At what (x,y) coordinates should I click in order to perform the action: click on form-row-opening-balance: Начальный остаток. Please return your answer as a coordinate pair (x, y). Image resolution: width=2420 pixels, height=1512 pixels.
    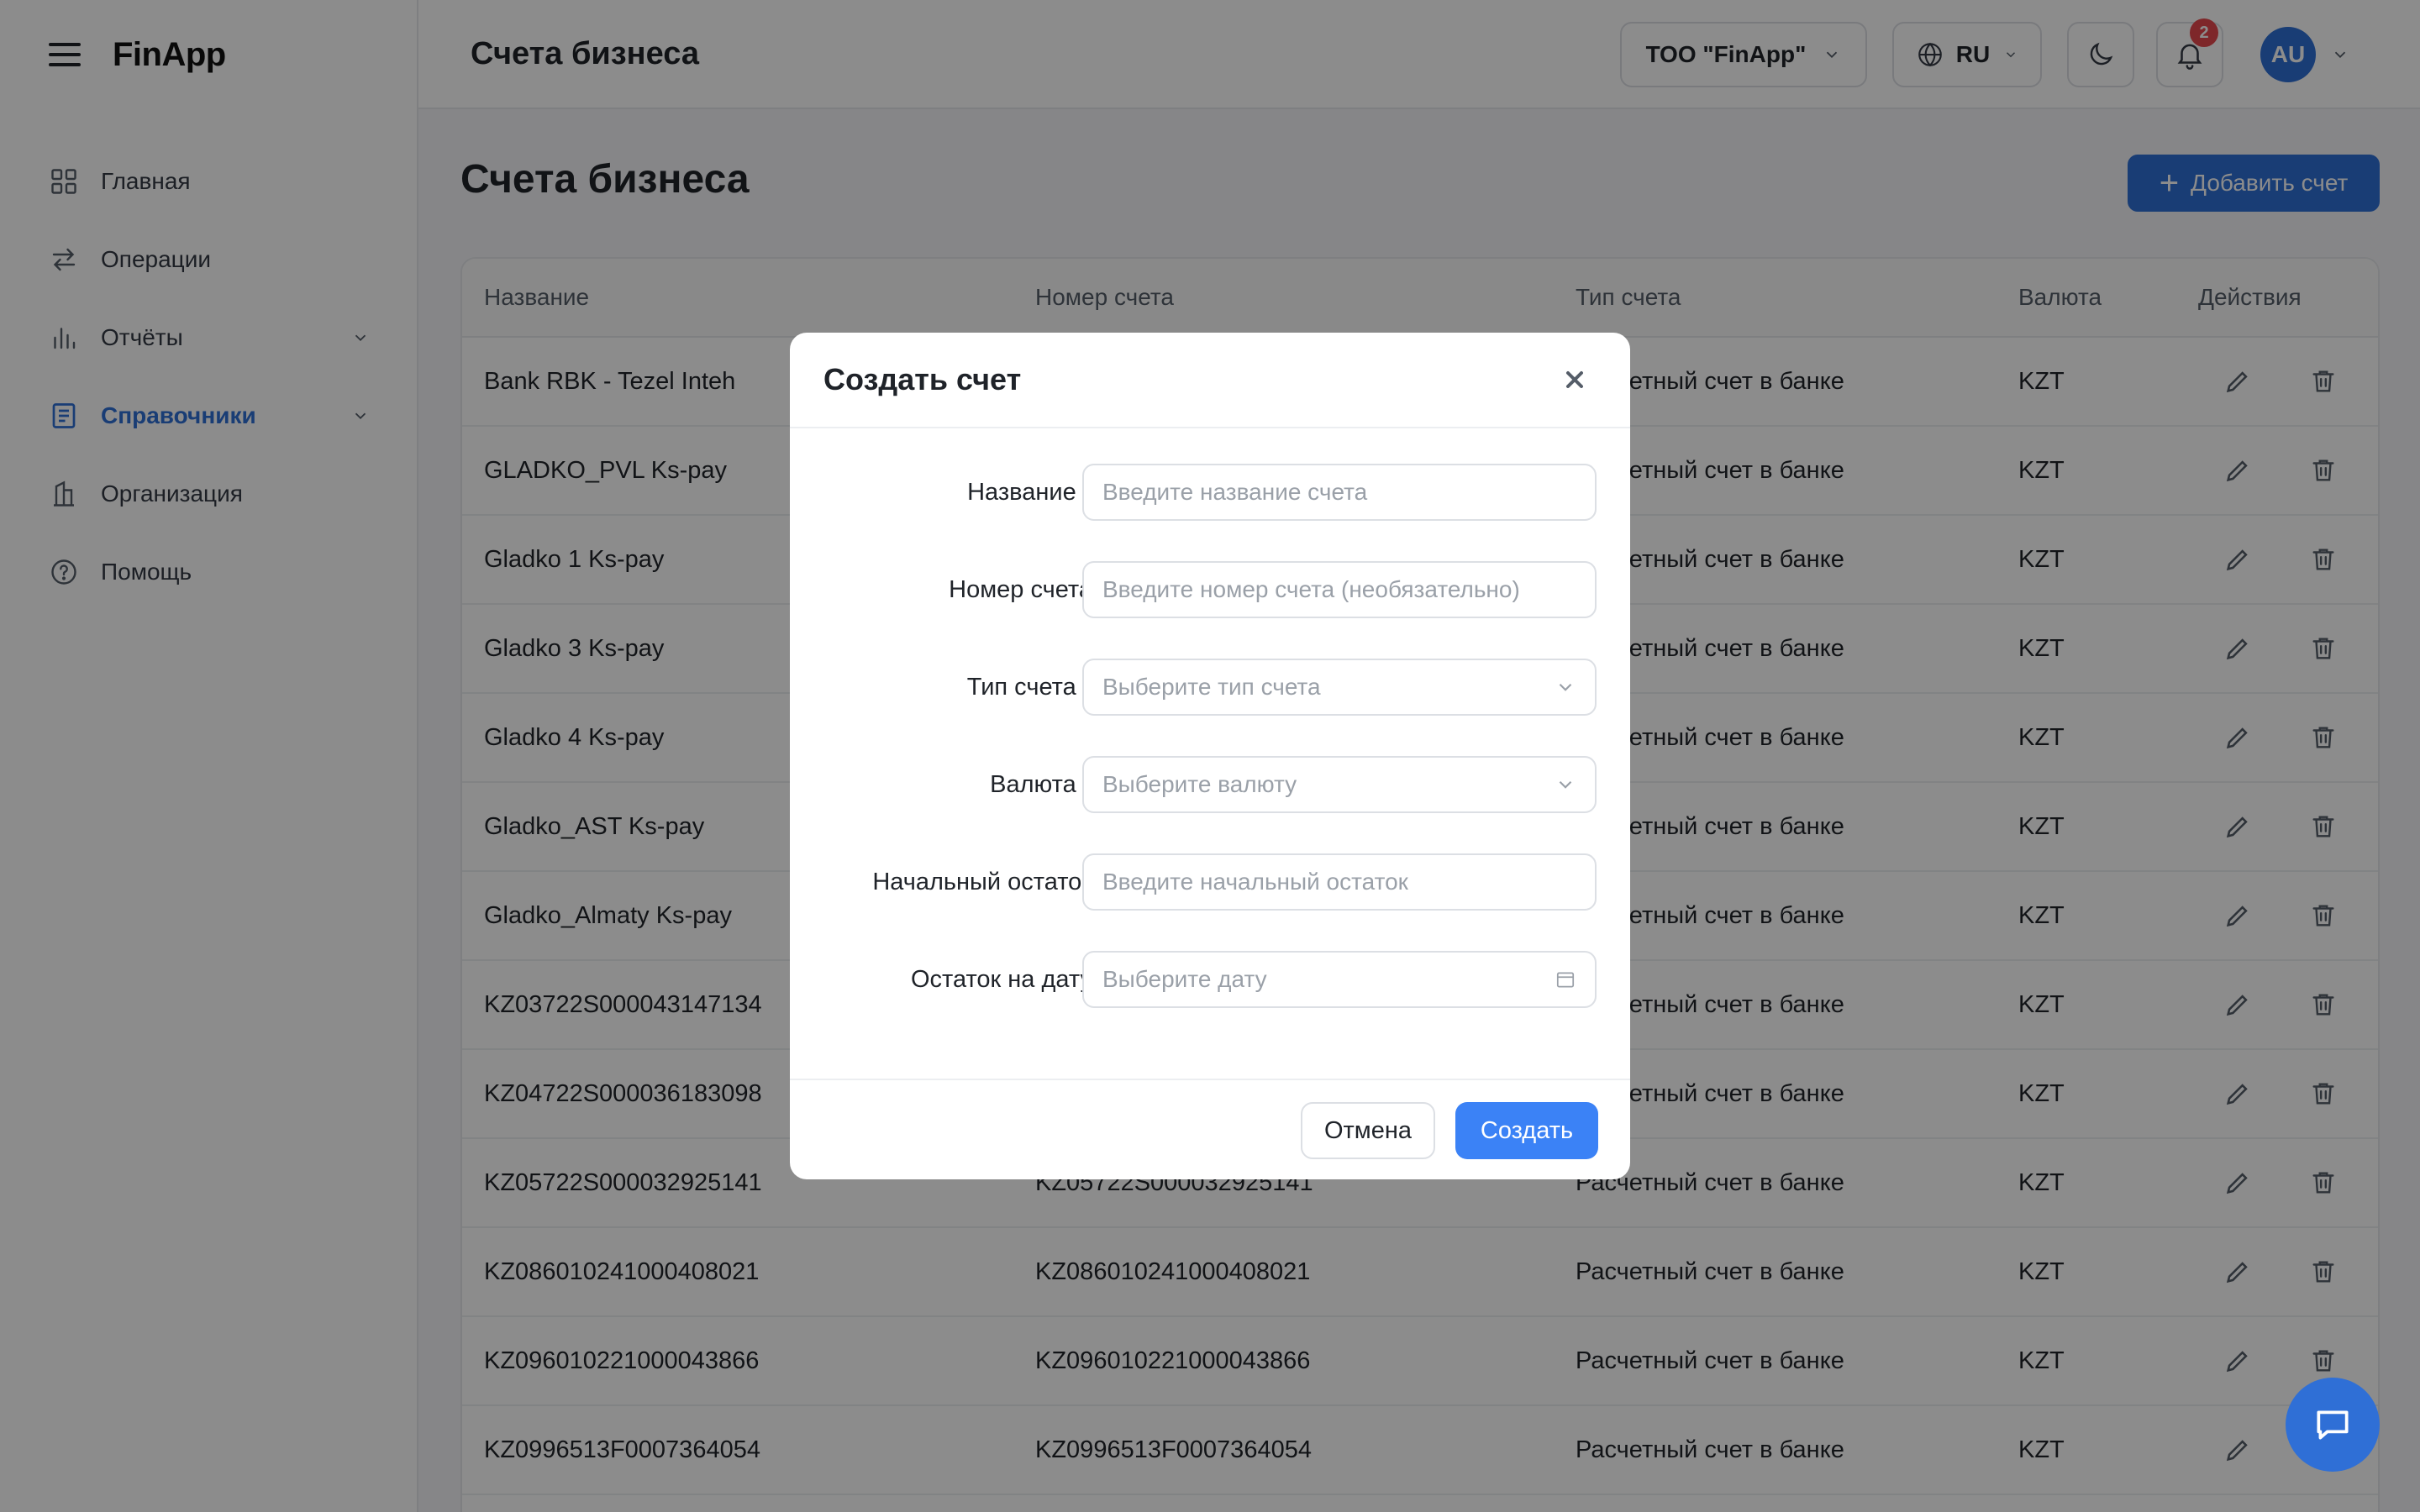
    Looking at the image, I should click on (1210, 882).